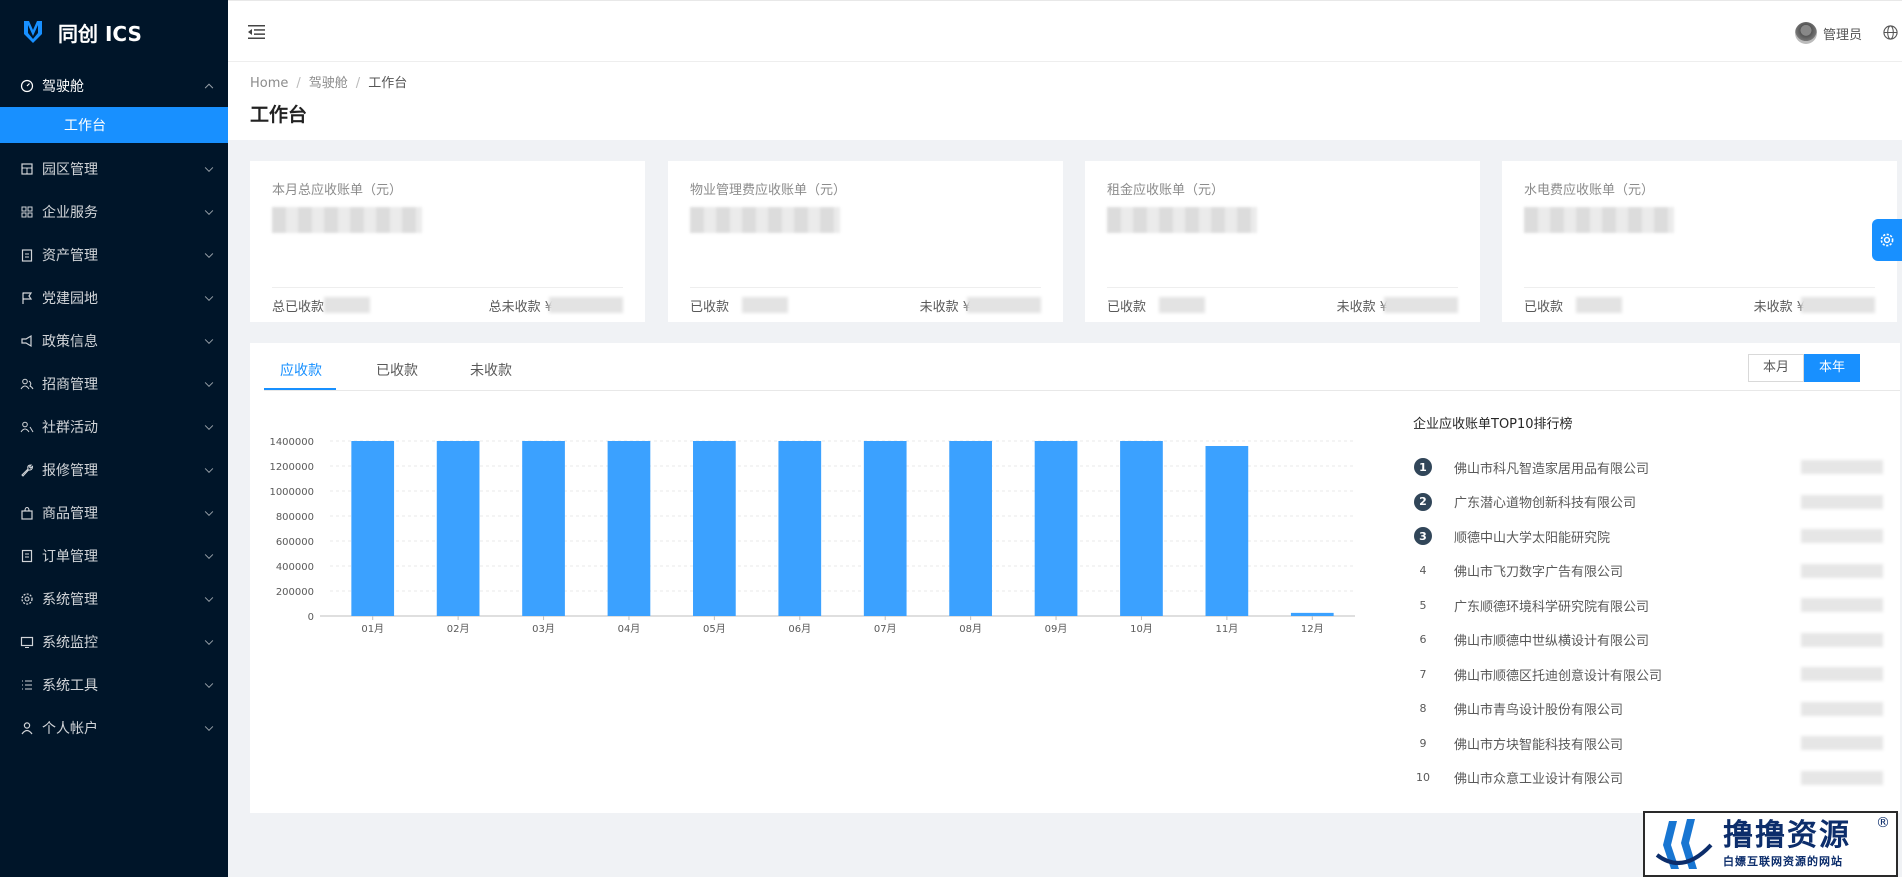 This screenshot has width=1902, height=877. I want to click on page-header: Home / 驾驶舱 / 工作台 工作台, so click(1065, 101).